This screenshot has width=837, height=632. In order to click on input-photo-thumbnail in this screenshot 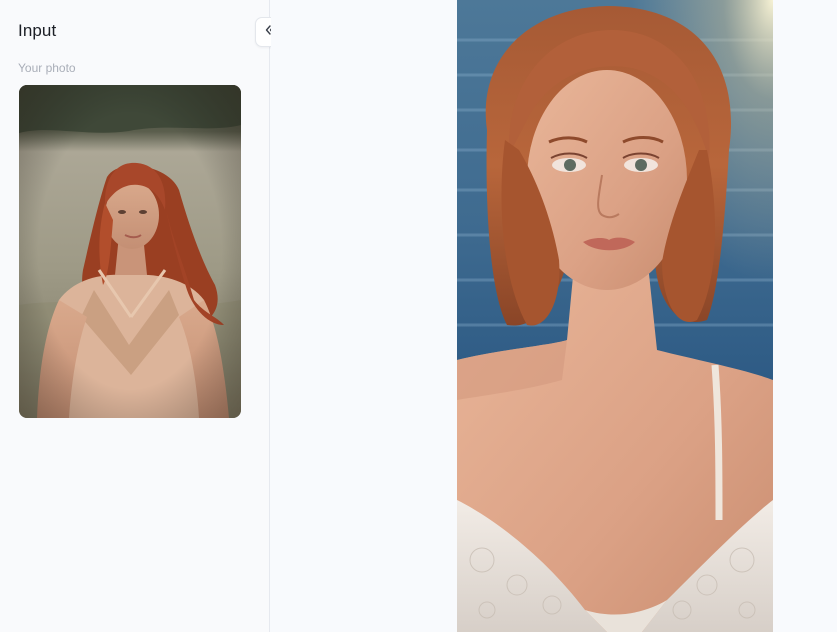, I will do `click(130, 251)`.